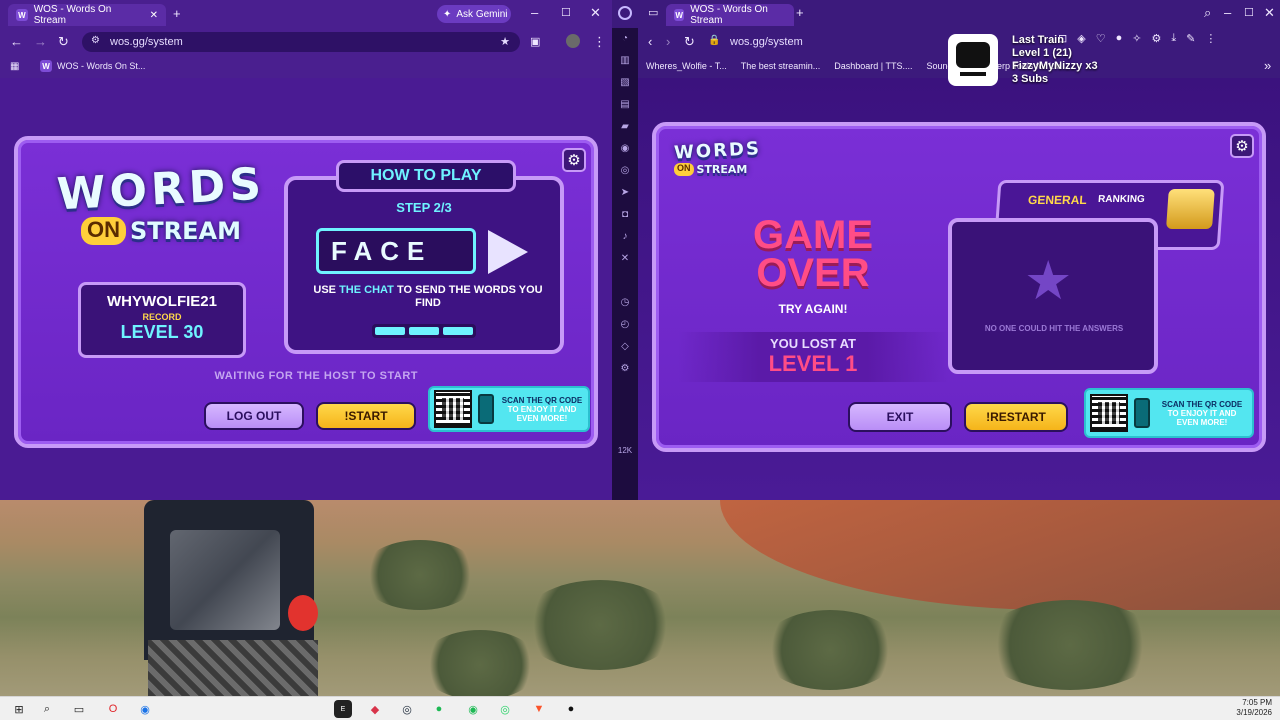  What do you see at coordinates (439, 709) in the screenshot?
I see `app-icon: ●` at bounding box center [439, 709].